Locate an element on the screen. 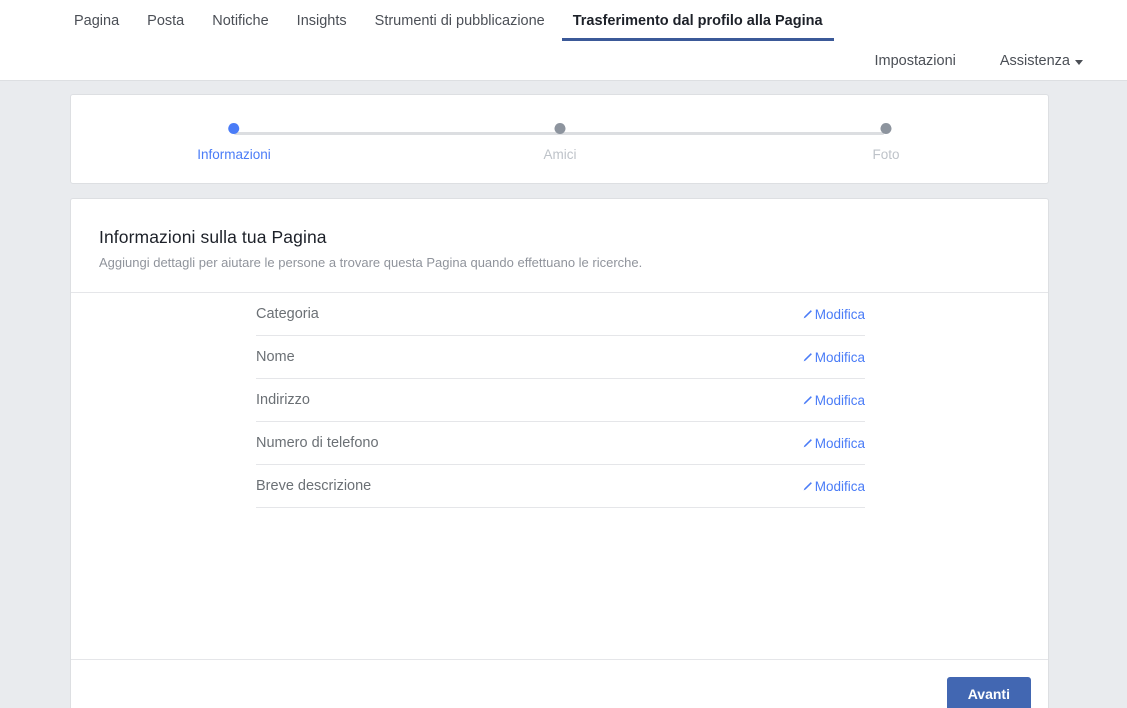 Image resolution: width=1127 pixels, height=708 pixels. info-row-breve-descrizione: Breve descrizione Modifica is located at coordinates (560, 486).